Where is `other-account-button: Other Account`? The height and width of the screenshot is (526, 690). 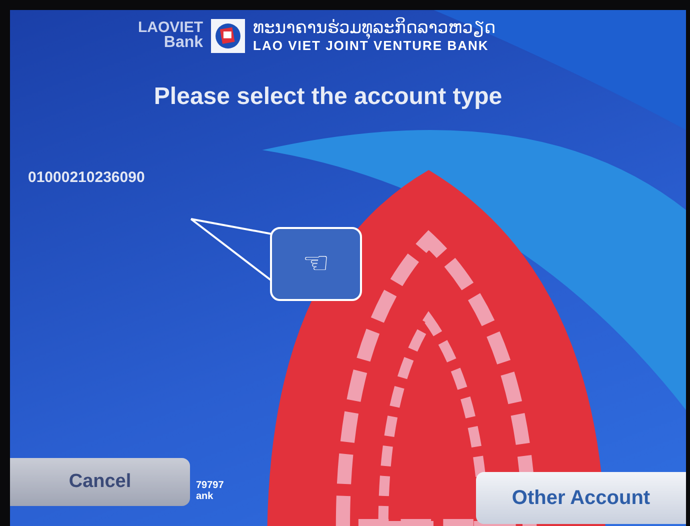
other-account-button: Other Account is located at coordinates (581, 498).